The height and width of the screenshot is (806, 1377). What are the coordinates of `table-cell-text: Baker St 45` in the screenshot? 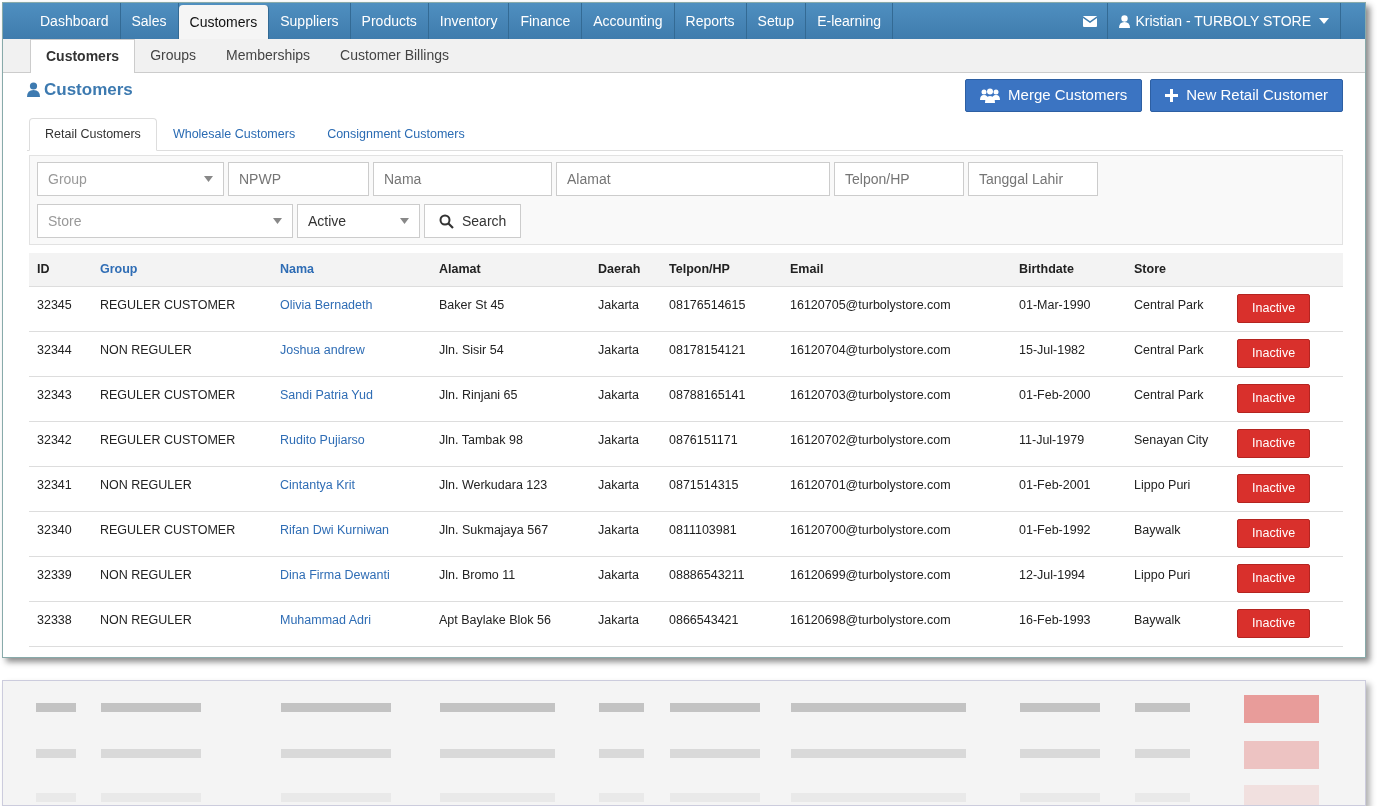 It's located at (472, 306).